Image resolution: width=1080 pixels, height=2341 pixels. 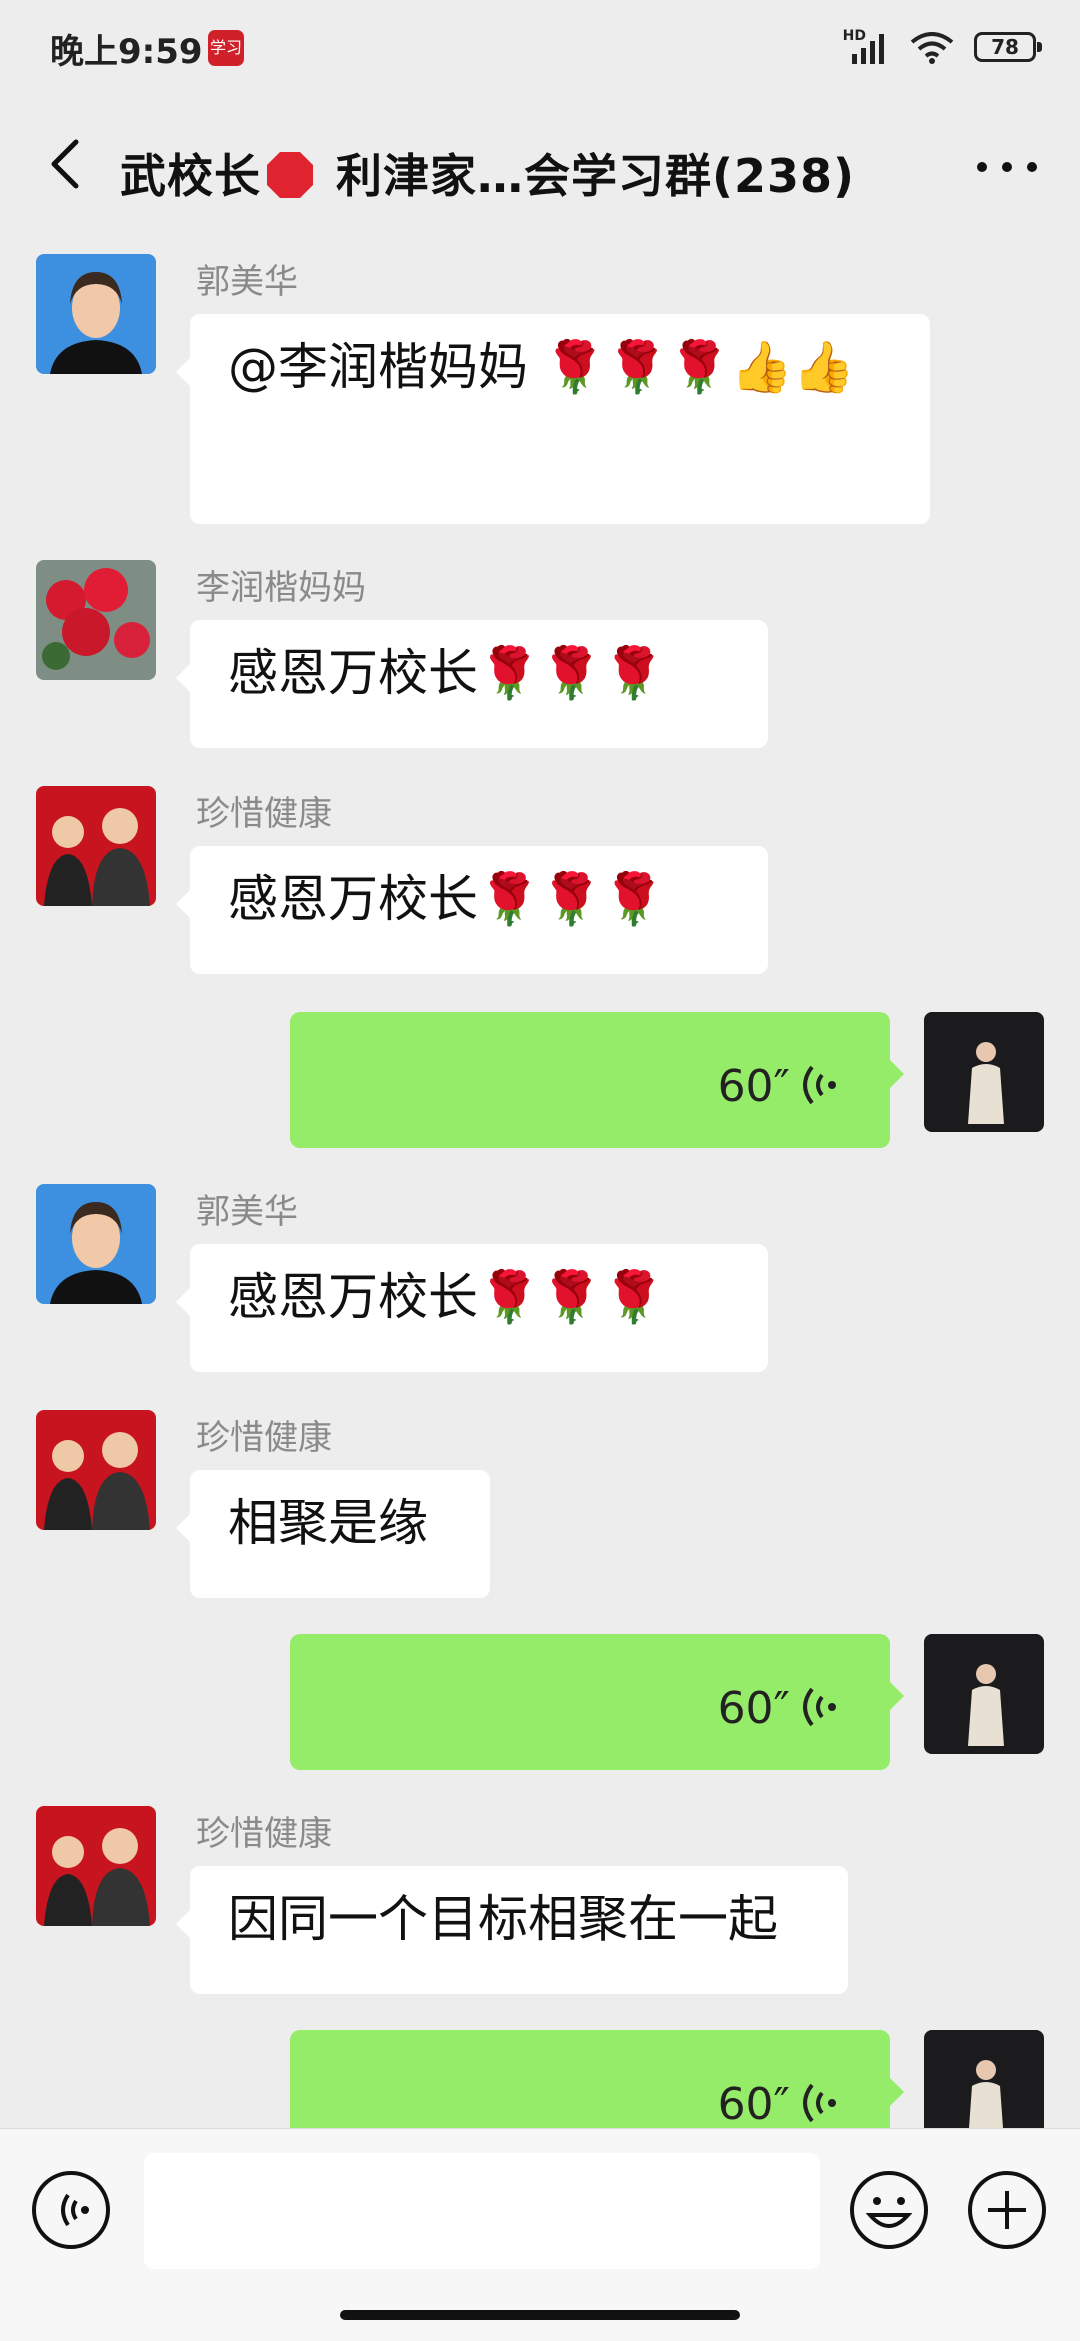 What do you see at coordinates (889, 2210) in the screenshot?
I see `emoji-icon` at bounding box center [889, 2210].